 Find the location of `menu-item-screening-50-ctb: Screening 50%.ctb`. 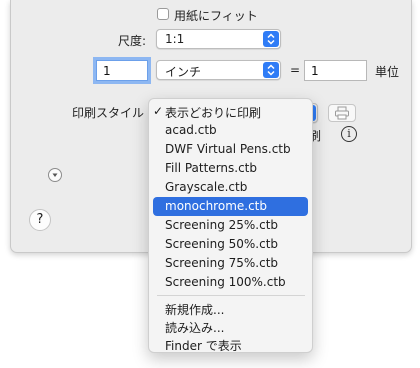

menu-item-screening-50-ctb: Screening 50%.ctb is located at coordinates (230, 244).